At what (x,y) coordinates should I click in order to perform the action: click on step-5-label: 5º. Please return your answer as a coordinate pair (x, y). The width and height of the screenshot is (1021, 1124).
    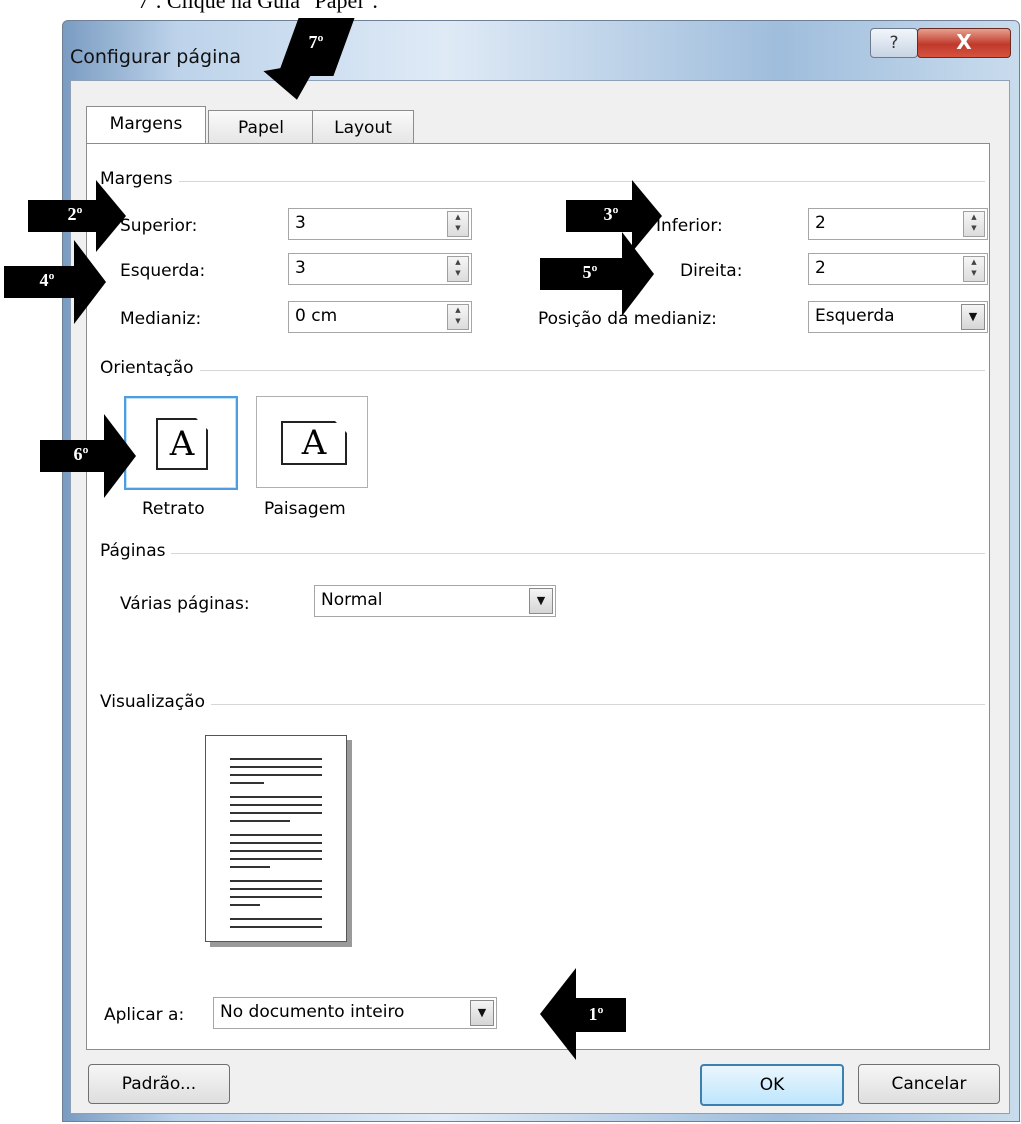
    Looking at the image, I should click on (590, 272).